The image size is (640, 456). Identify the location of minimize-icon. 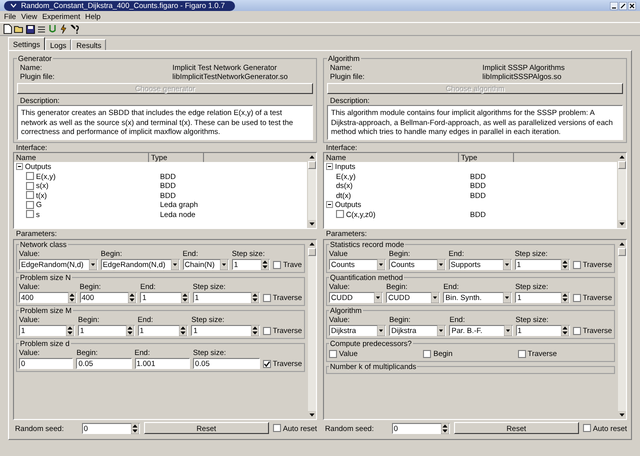
(614, 6).